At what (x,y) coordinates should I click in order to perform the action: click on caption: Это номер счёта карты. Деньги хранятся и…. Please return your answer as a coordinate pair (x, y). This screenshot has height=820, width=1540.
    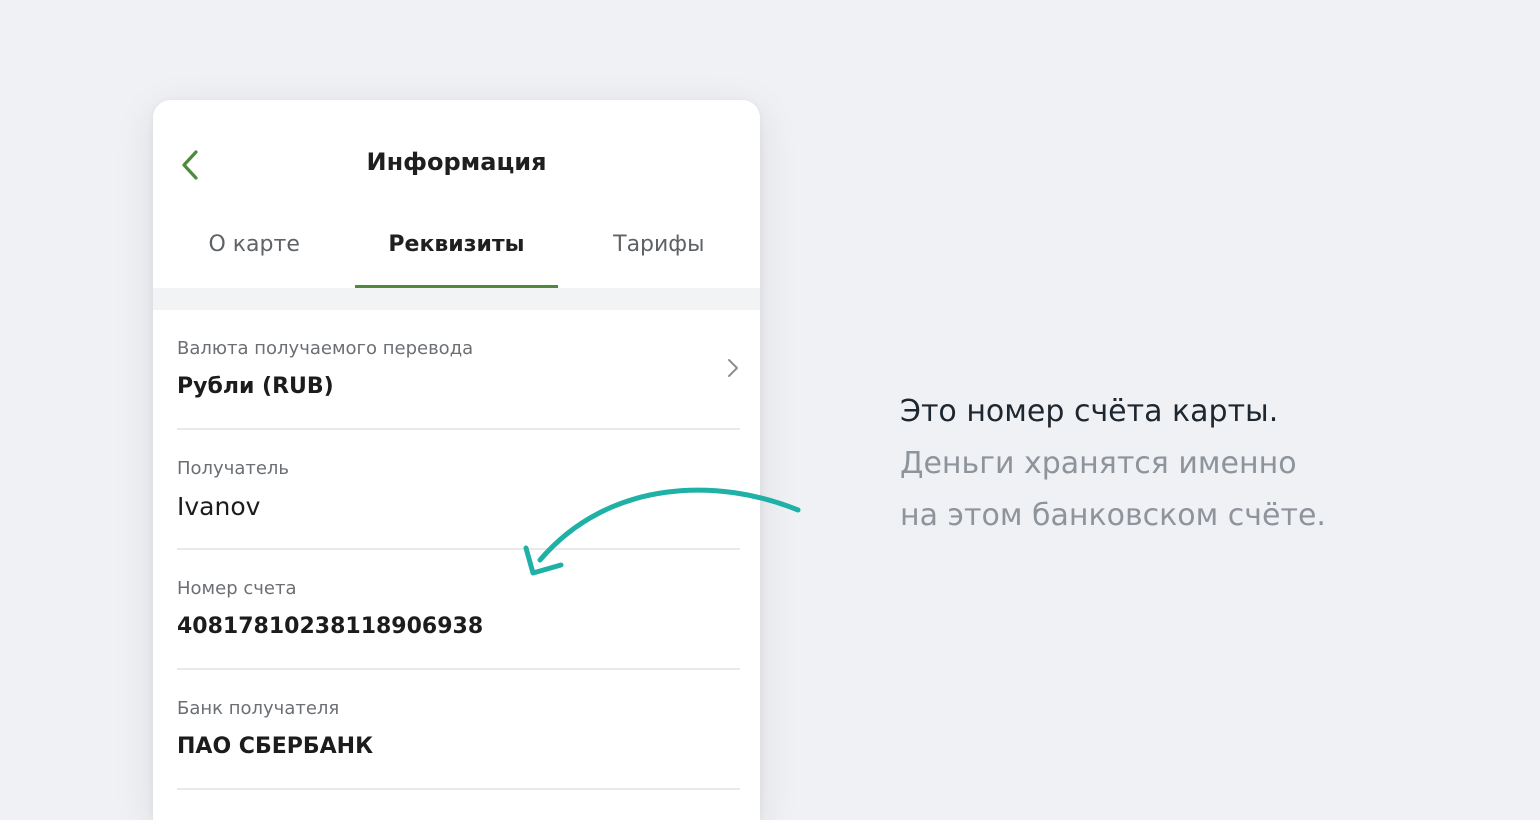
    Looking at the image, I should click on (1113, 464).